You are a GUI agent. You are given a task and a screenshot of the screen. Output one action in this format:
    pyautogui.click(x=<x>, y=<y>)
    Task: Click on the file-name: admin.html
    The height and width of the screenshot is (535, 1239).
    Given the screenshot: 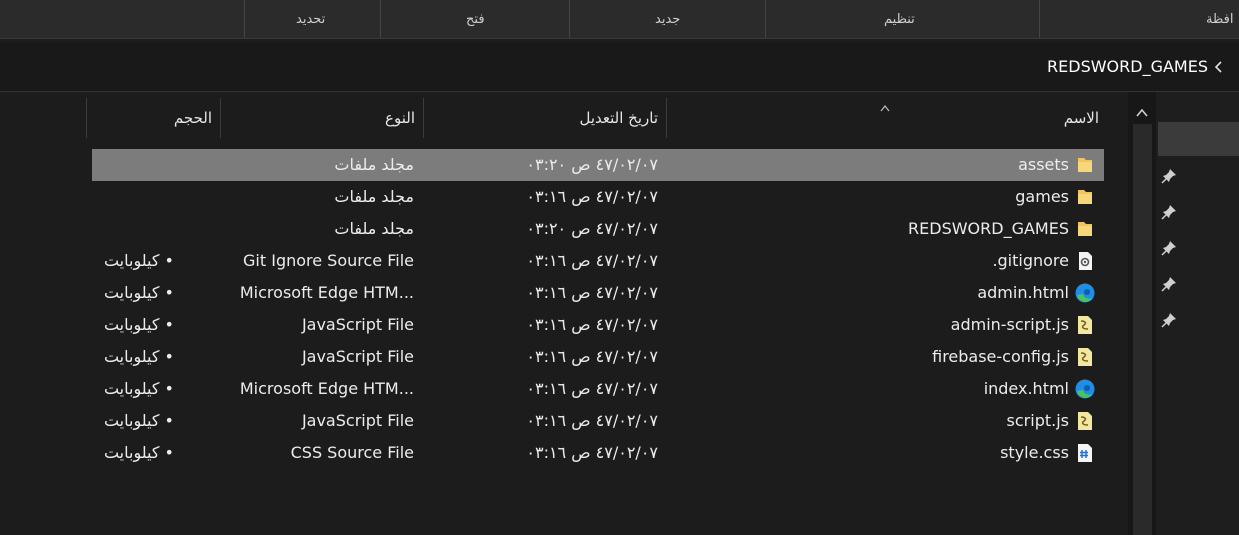 What is the action you would take?
    pyautogui.click(x=1023, y=292)
    